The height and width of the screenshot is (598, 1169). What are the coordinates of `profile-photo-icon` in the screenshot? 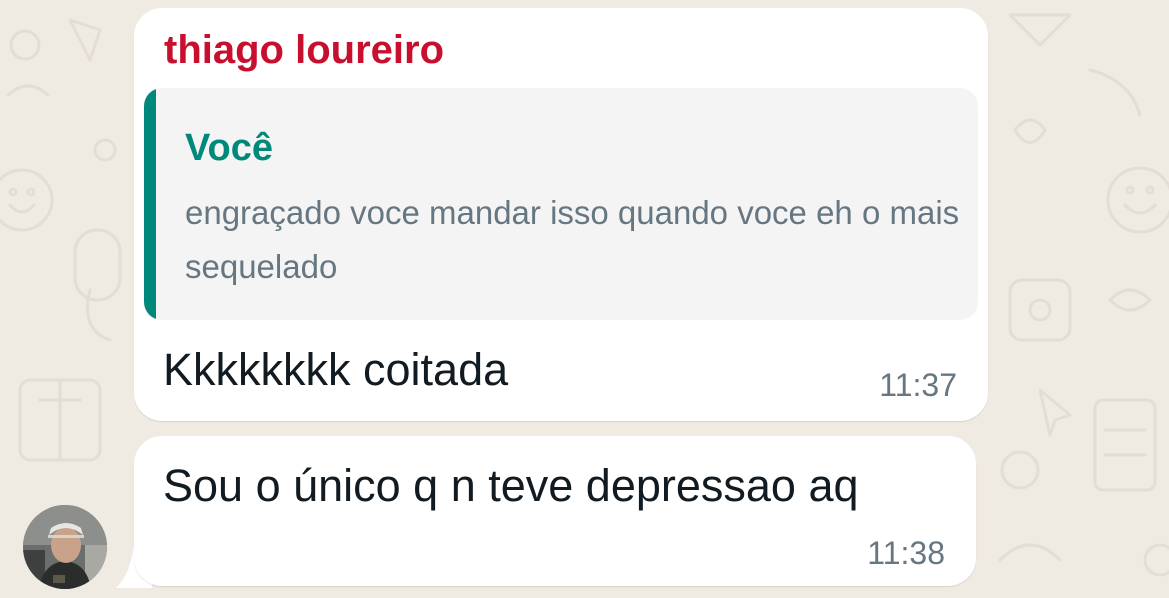 It's located at (65, 547).